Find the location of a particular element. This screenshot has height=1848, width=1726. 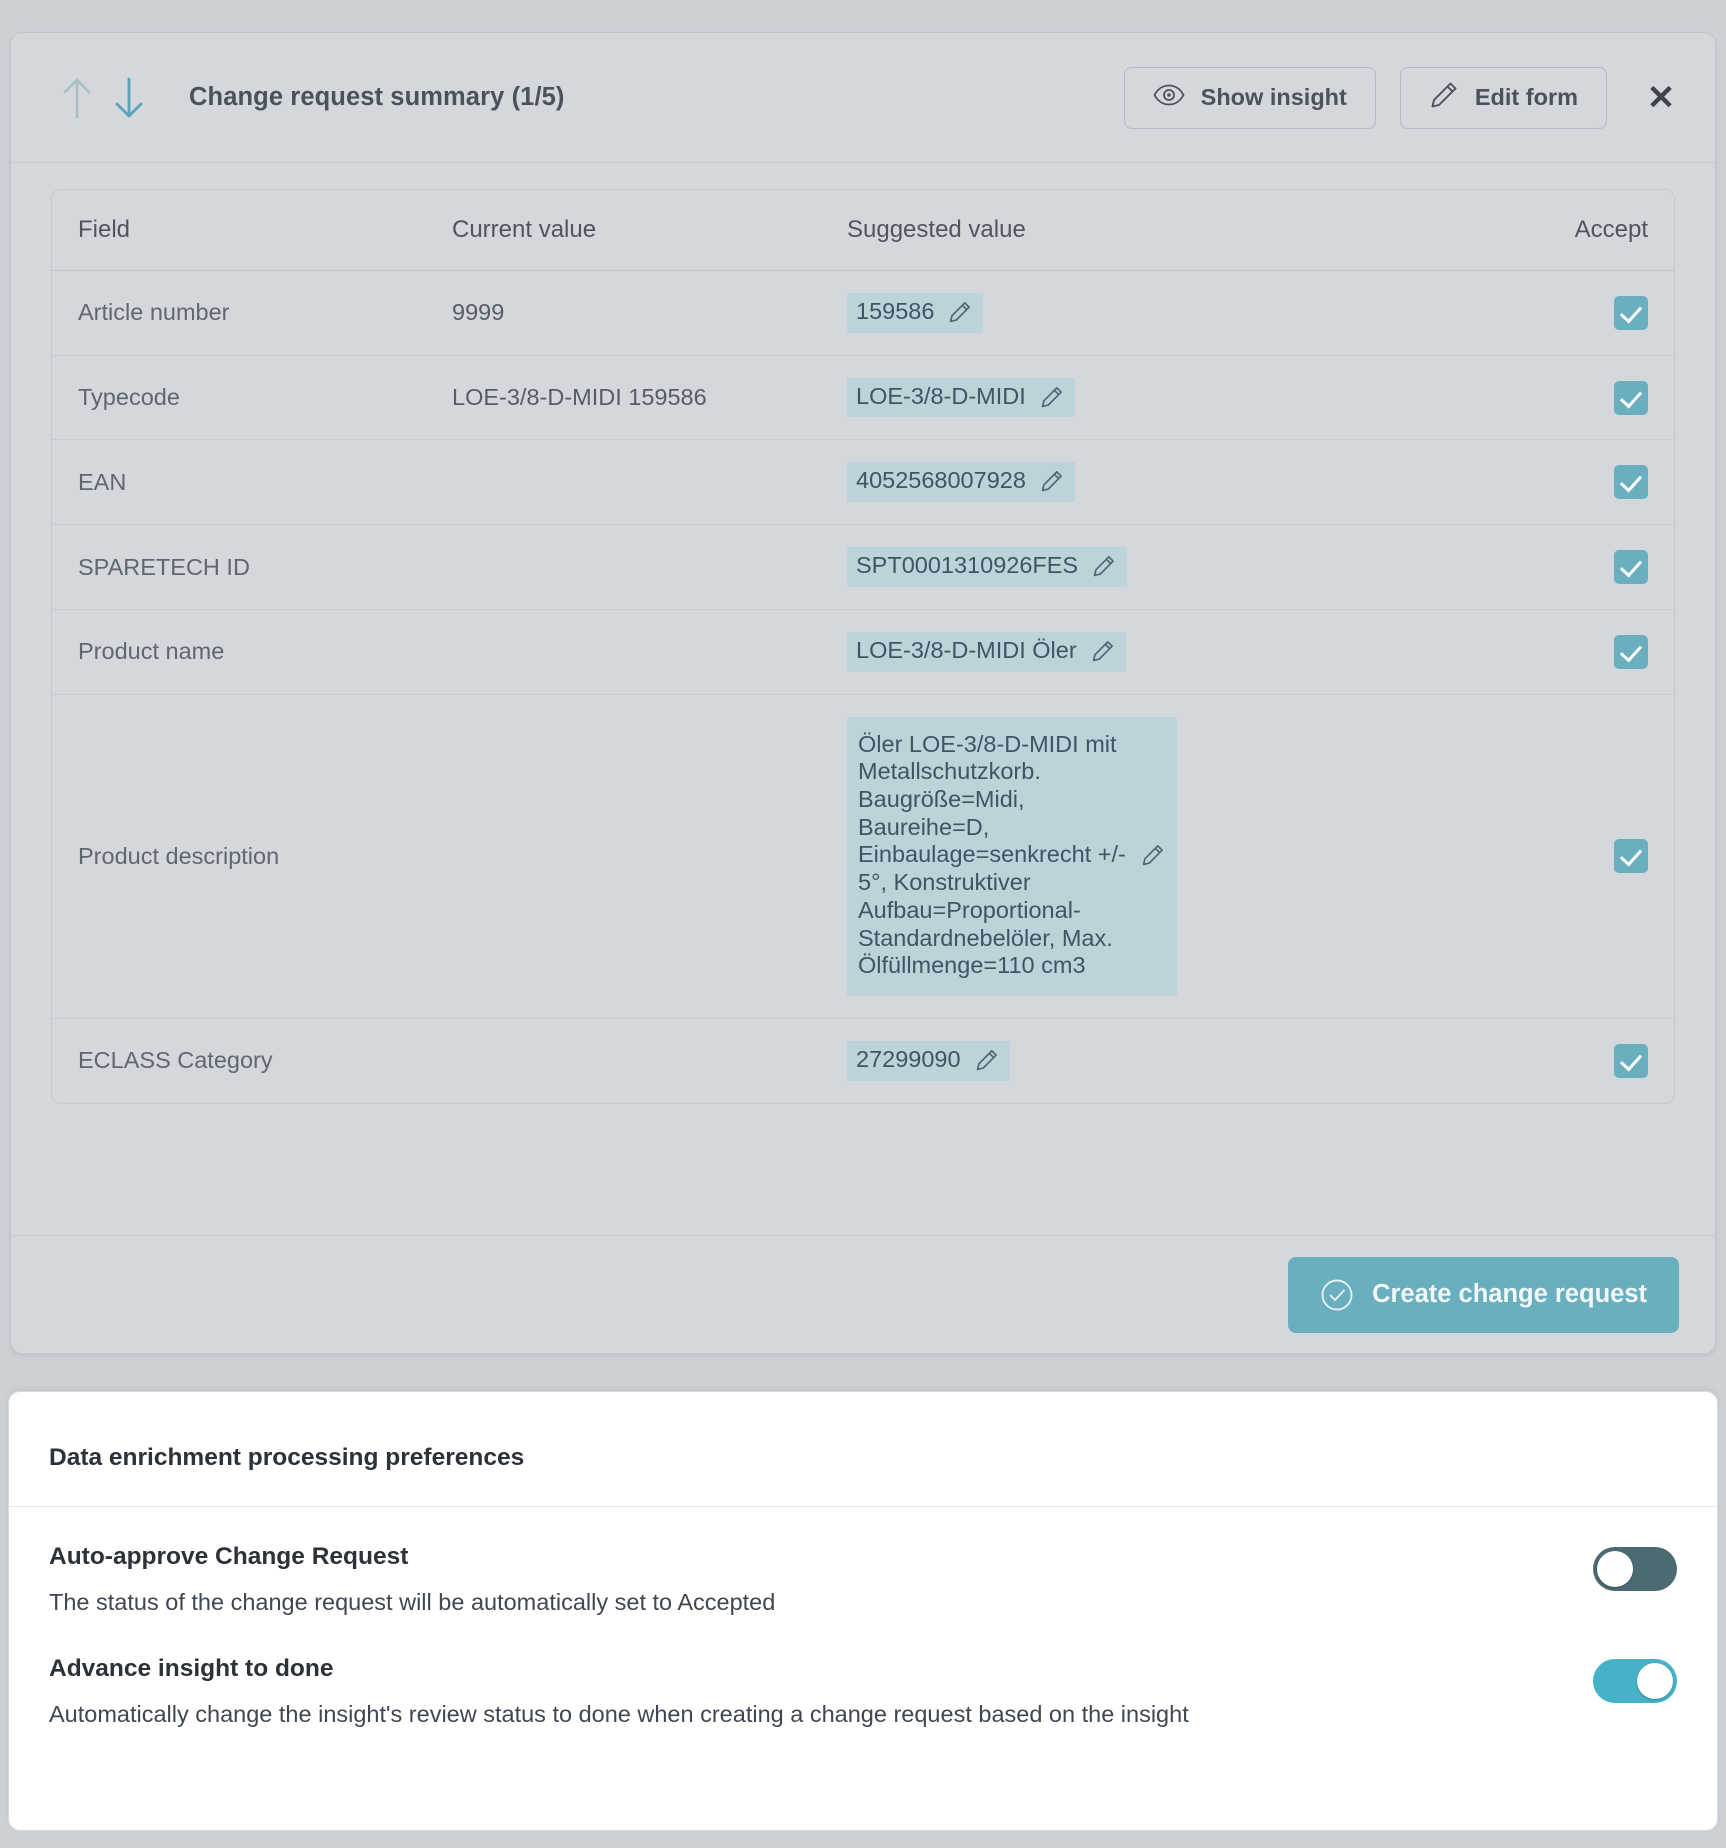

table-row: SPARETECH ID SPT0001310926FES is located at coordinates (863, 567).